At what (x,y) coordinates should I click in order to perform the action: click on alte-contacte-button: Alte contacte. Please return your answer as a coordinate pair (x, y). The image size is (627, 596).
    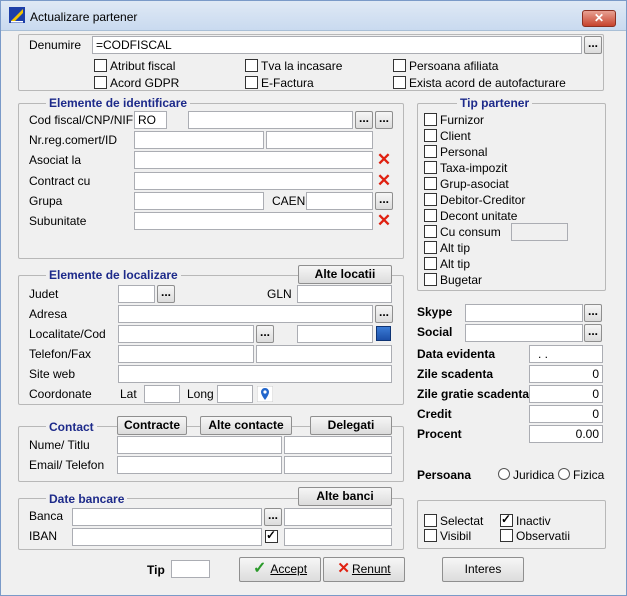
    Looking at the image, I should click on (246, 425).